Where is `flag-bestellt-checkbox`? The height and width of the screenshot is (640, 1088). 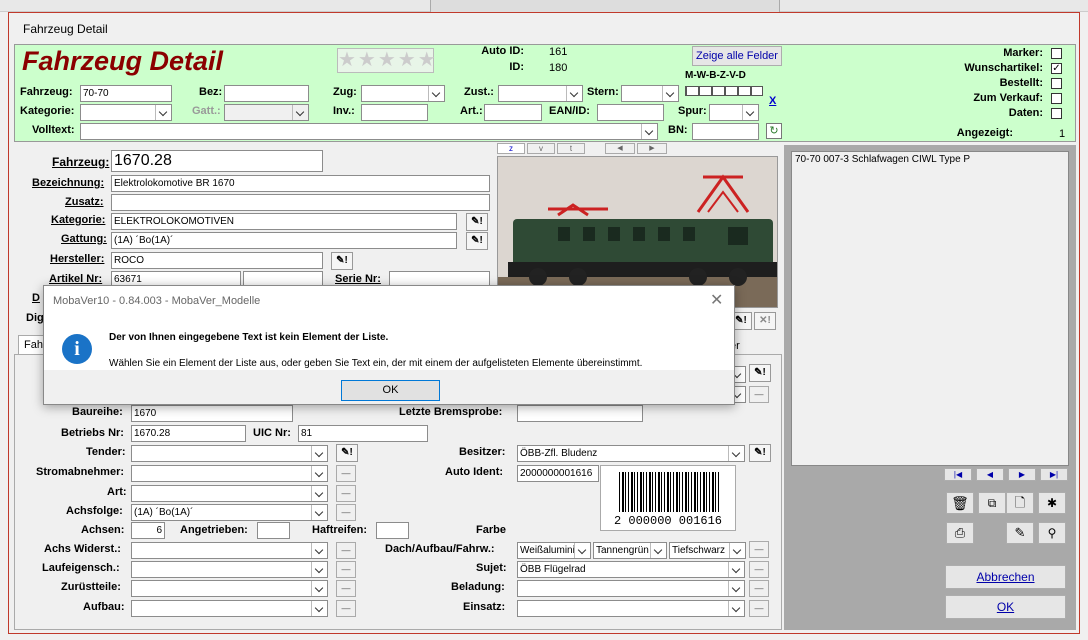 flag-bestellt-checkbox is located at coordinates (1056, 83).